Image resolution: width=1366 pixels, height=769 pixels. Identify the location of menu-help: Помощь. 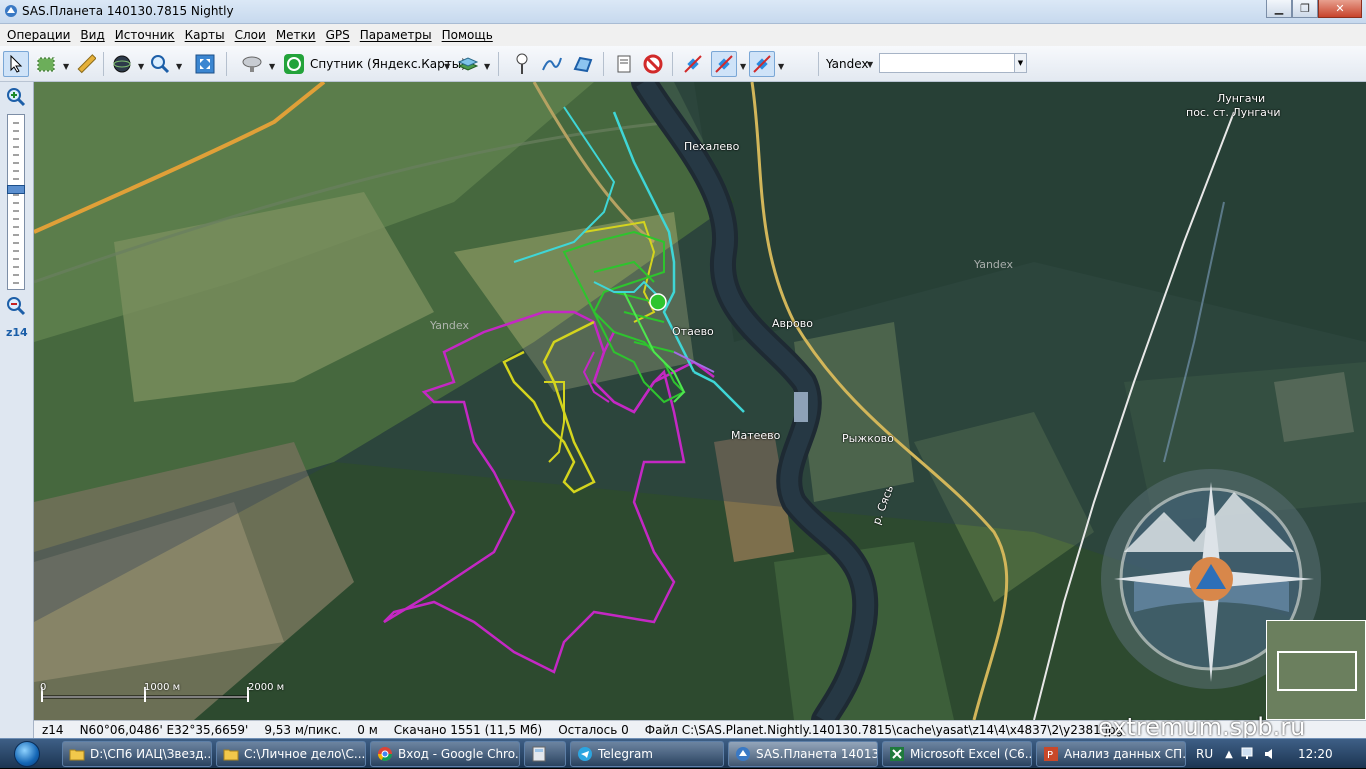
(467, 35).